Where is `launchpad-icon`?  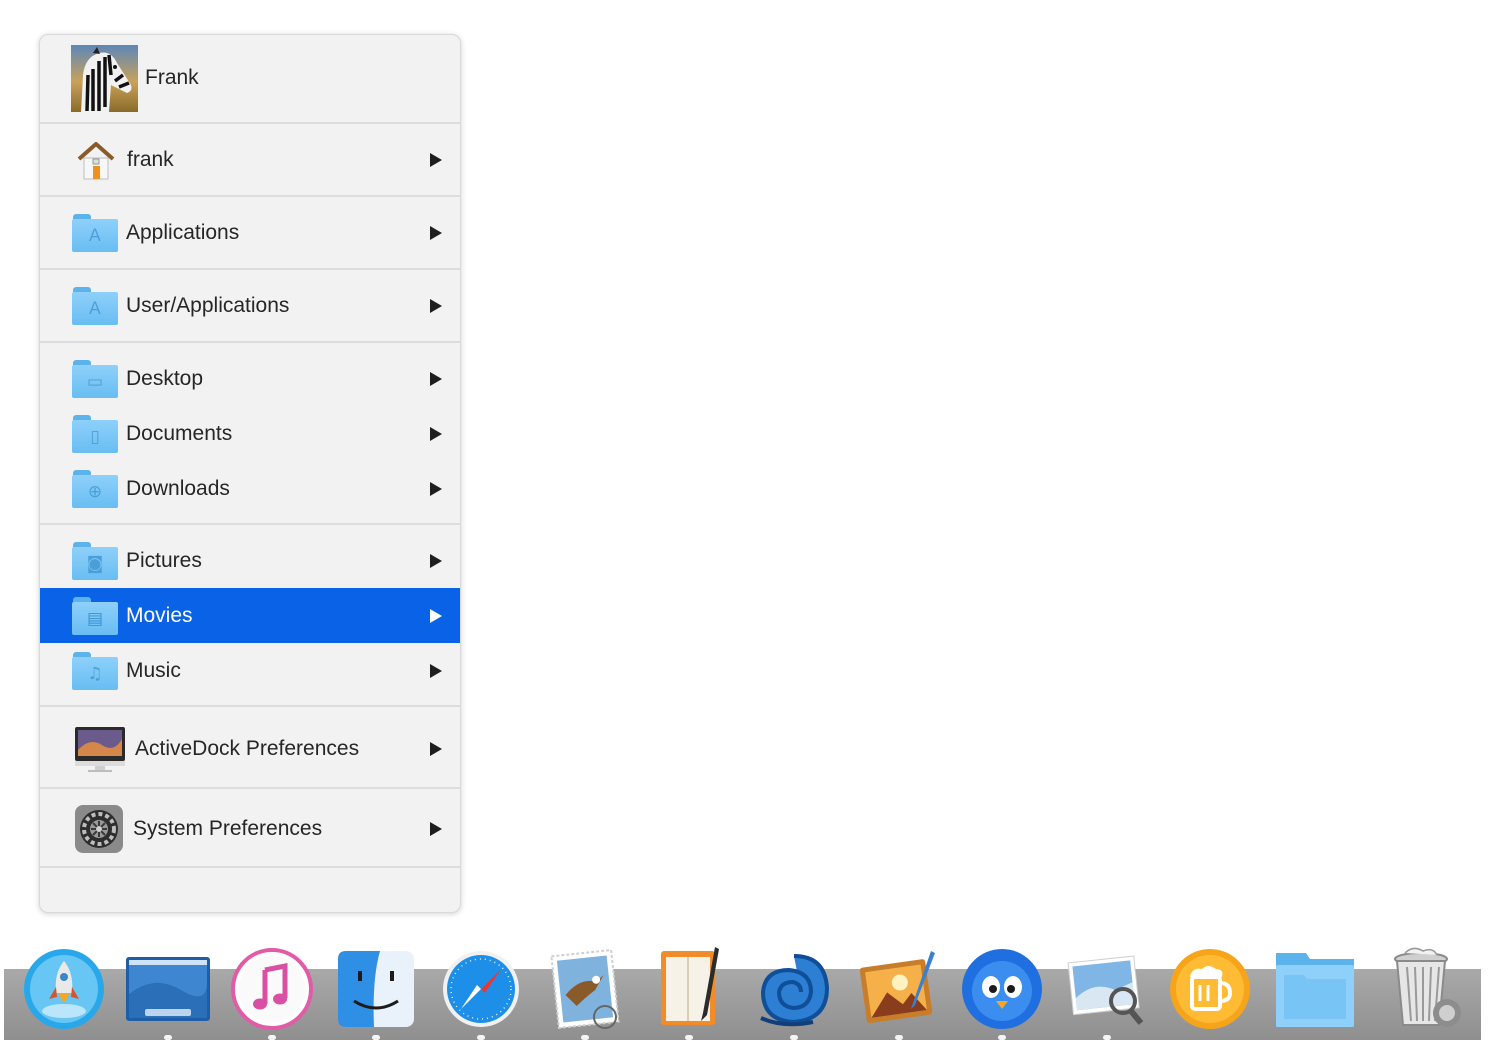
launchpad-icon is located at coordinates (64, 989).